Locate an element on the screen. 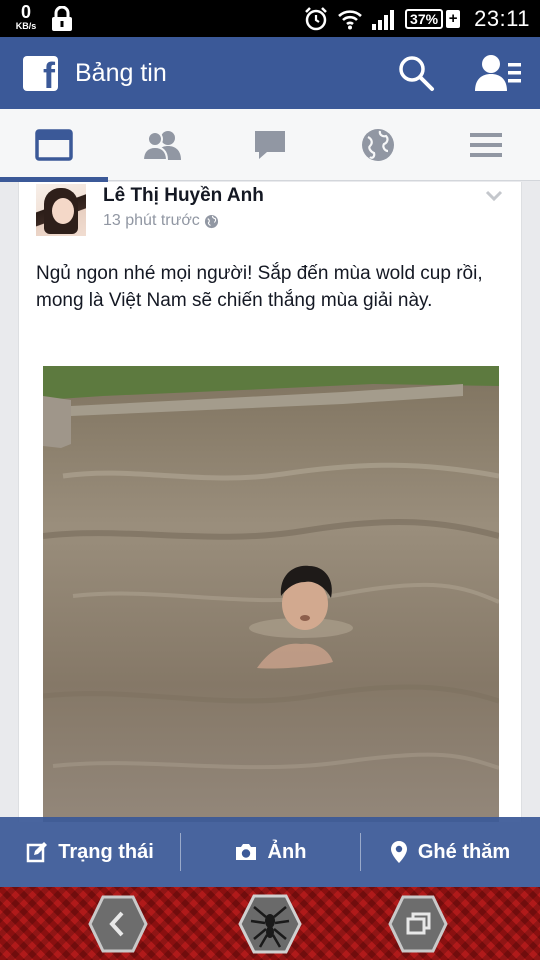 This screenshot has width=540, height=960. network-speed: 0 KB/s is located at coordinates (26, 17).